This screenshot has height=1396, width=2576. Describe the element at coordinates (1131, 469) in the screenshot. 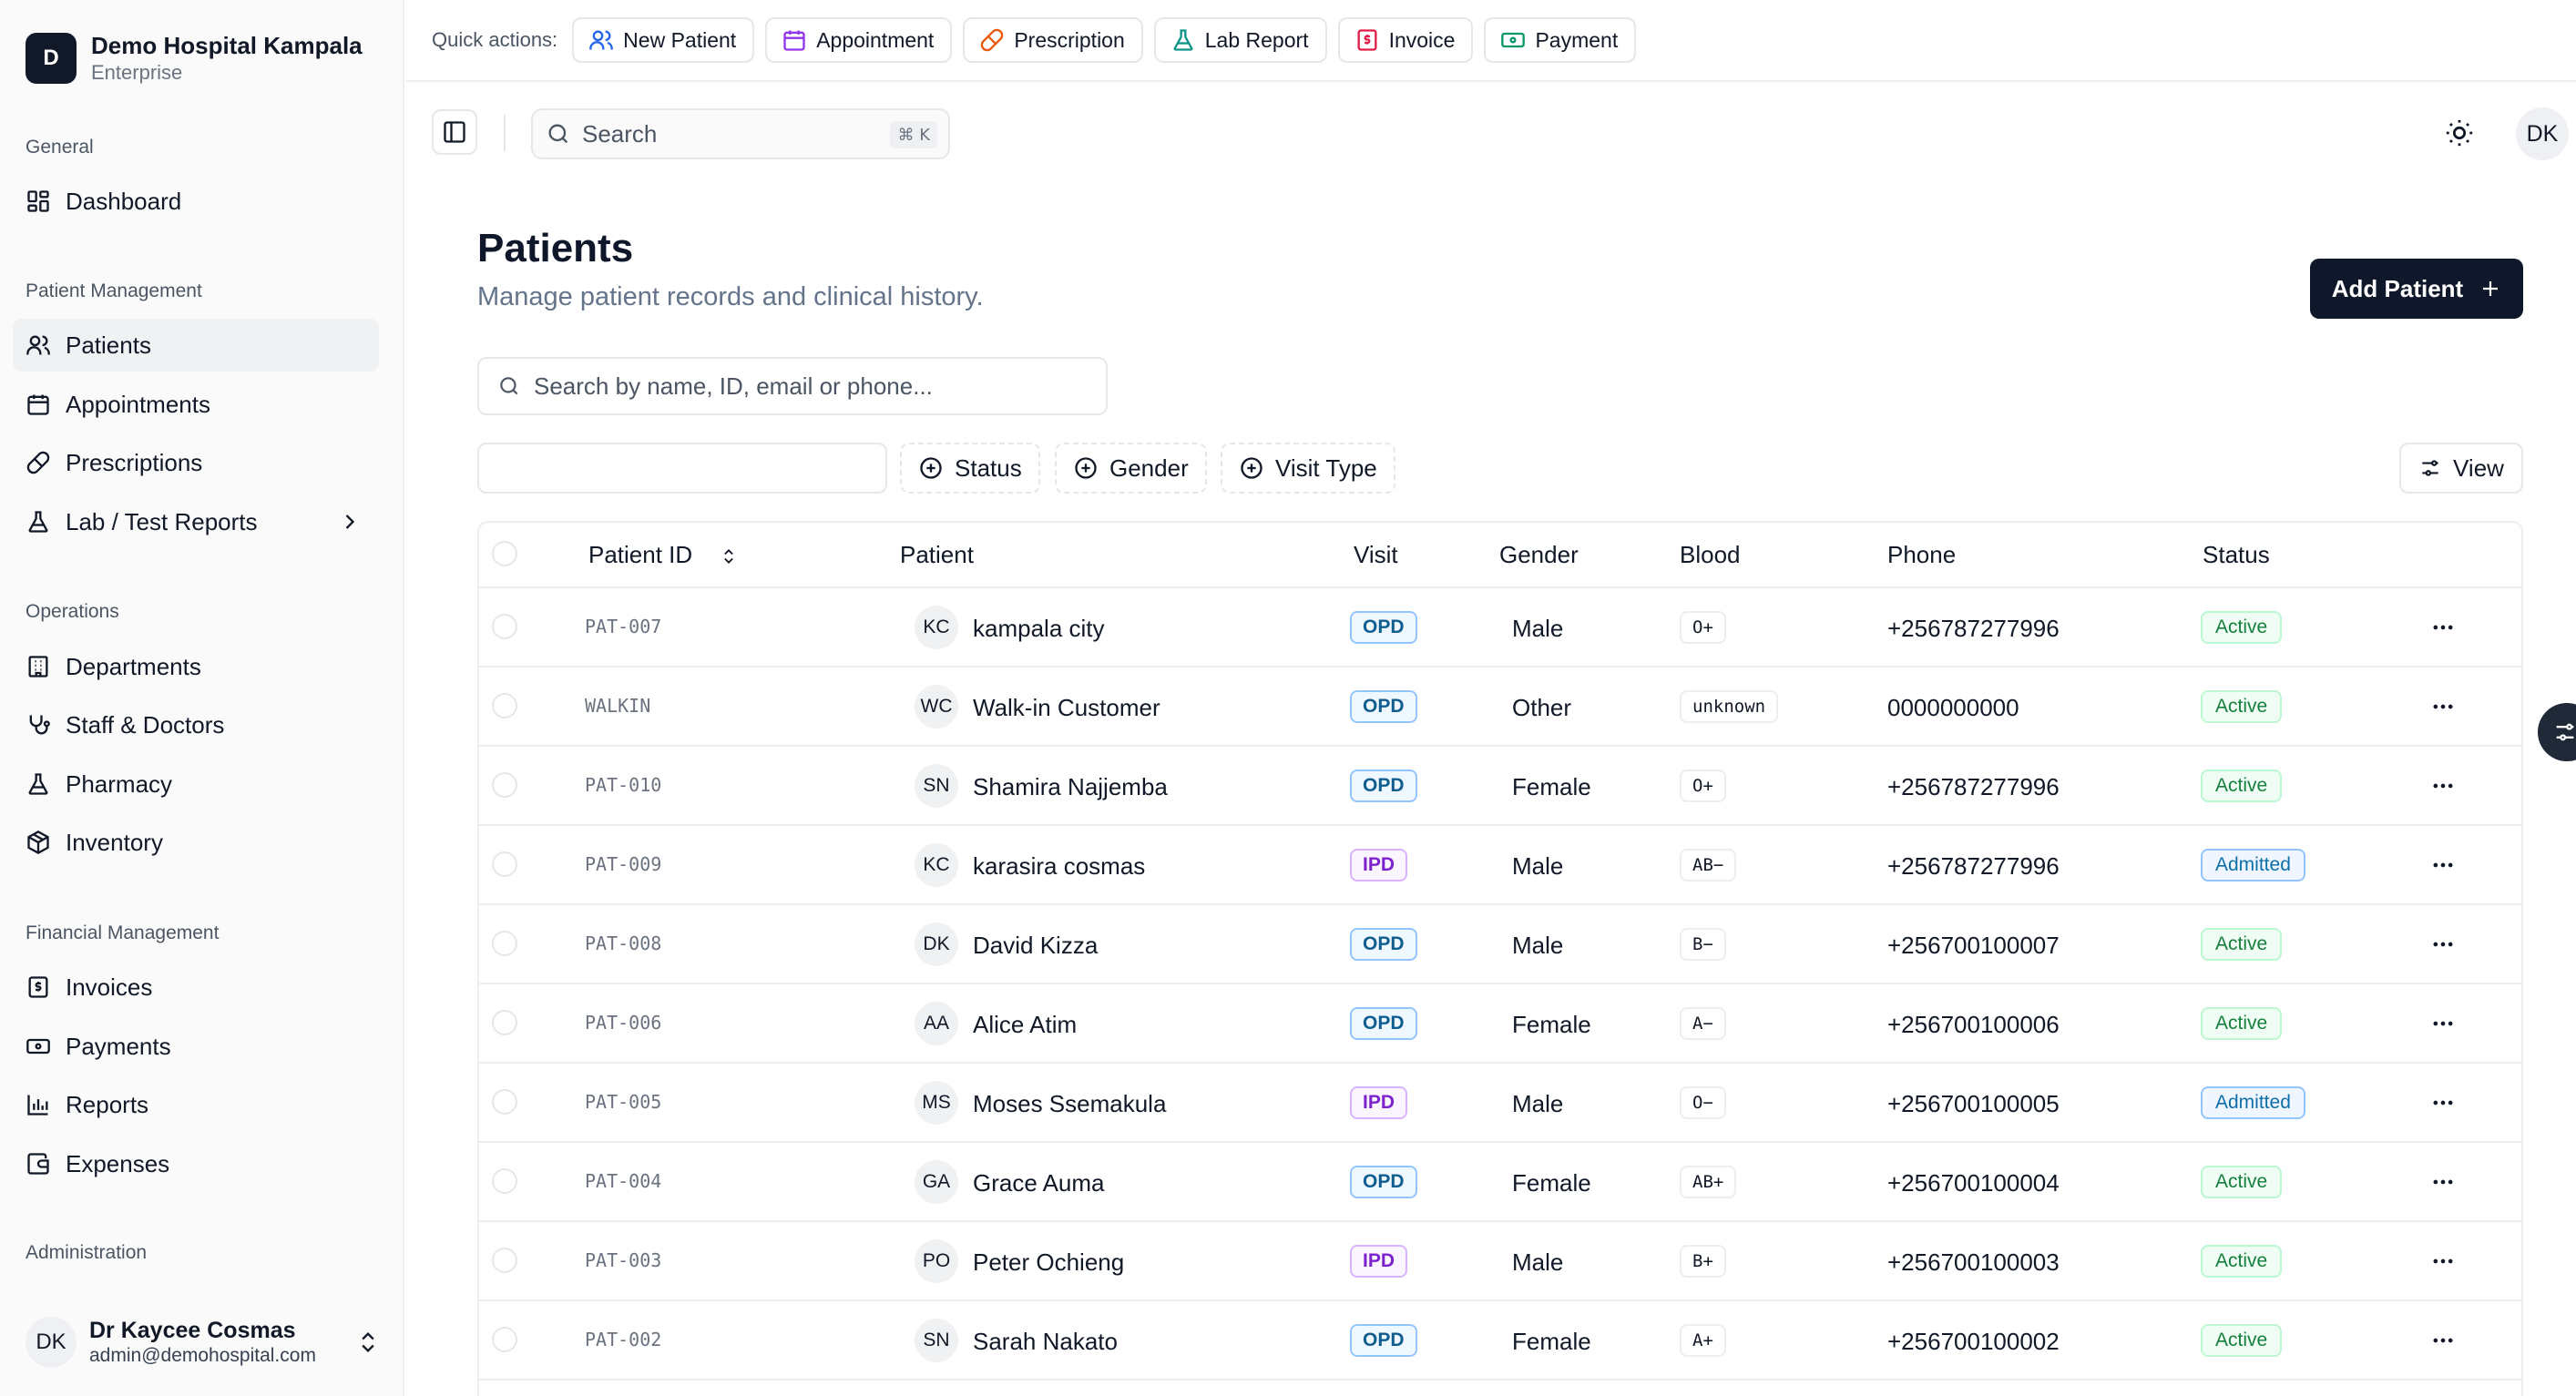

I see `gender-filter-button: Gender` at that location.